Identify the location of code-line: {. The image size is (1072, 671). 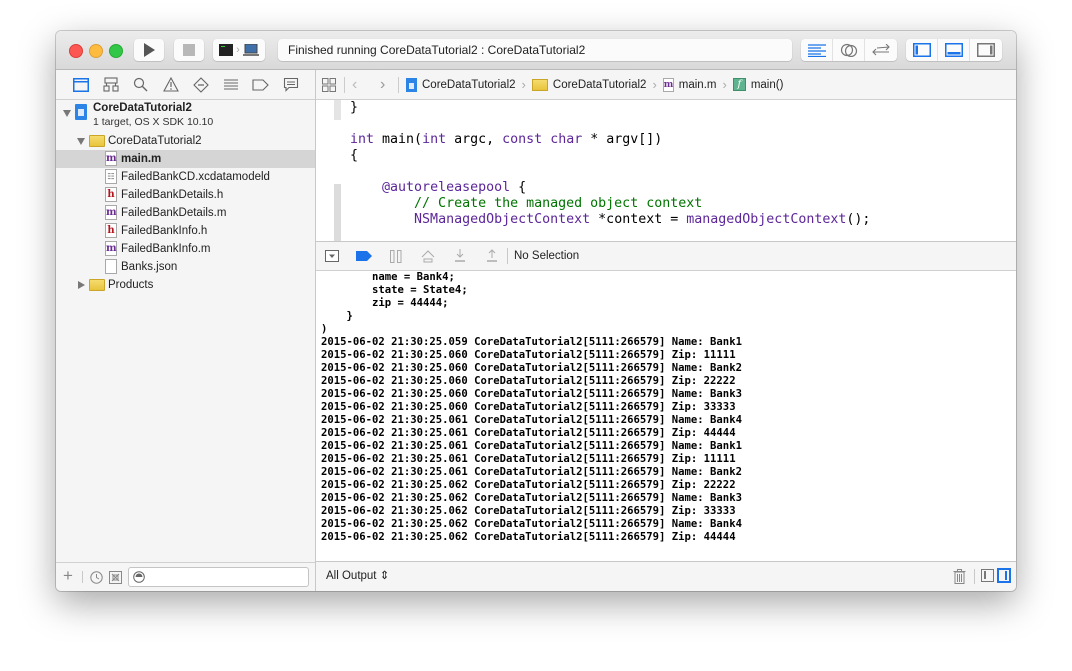
(354, 155).